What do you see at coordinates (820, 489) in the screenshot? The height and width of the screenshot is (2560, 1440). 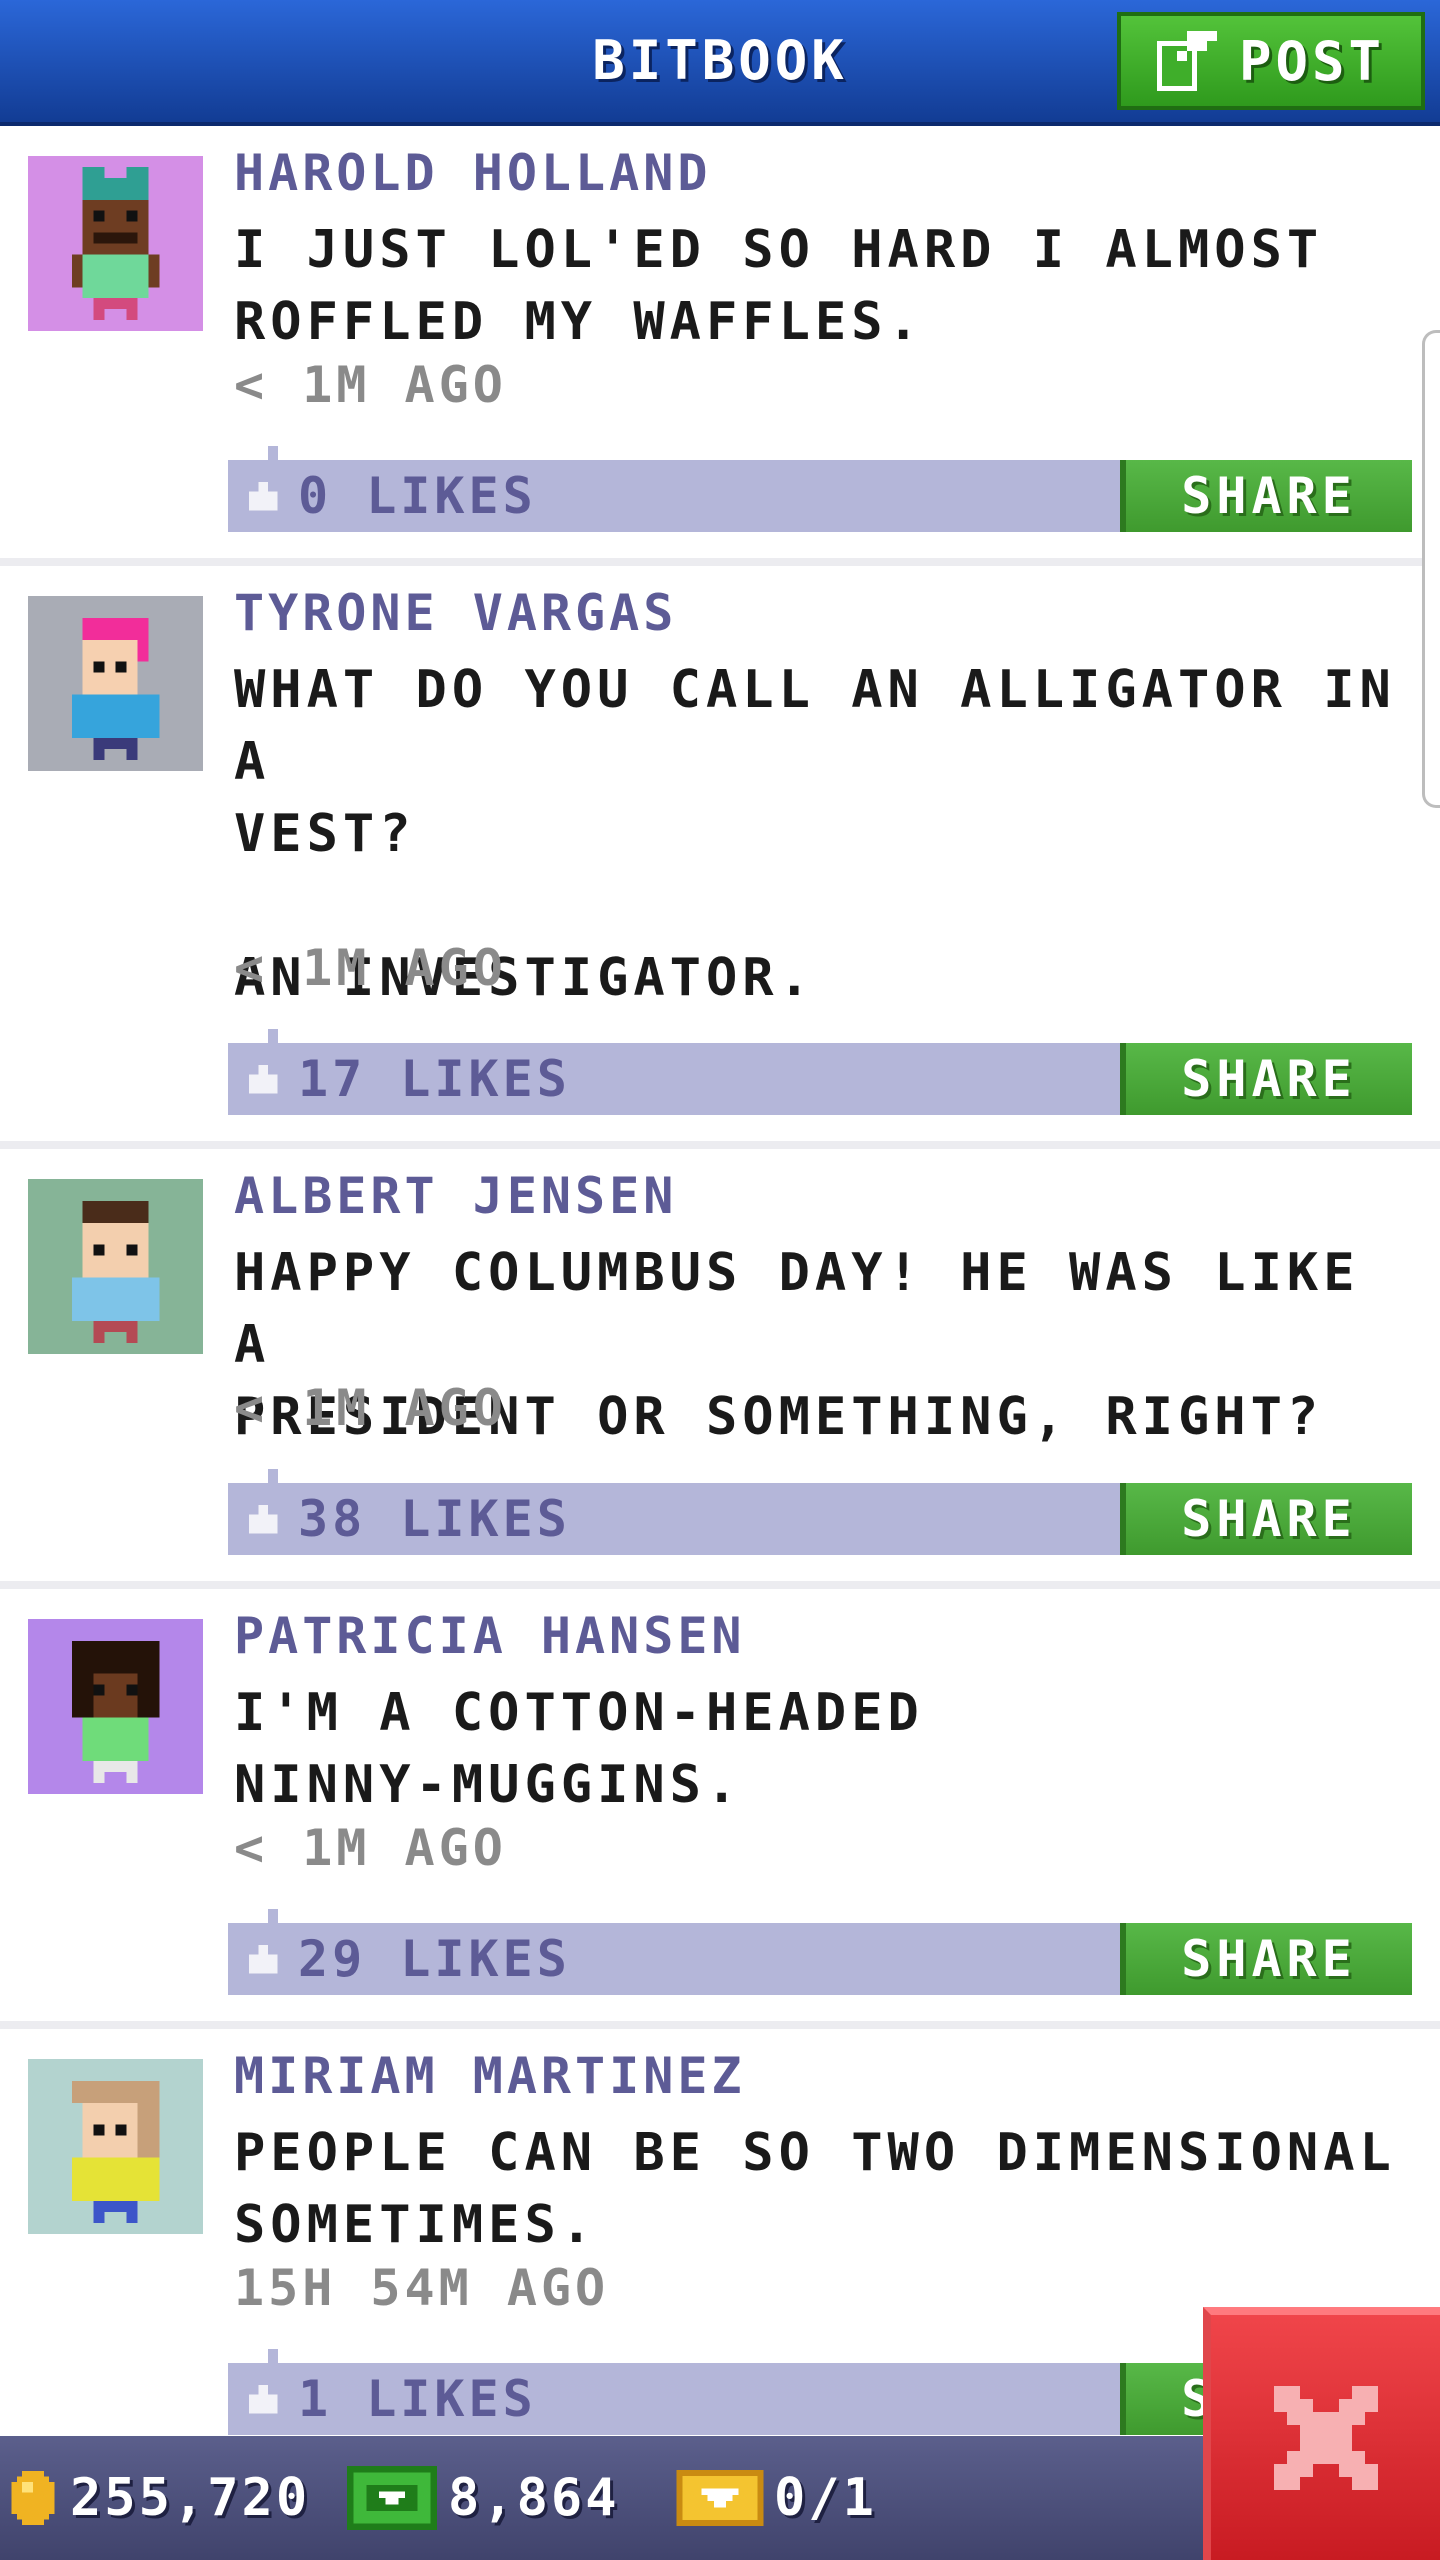 I see `post-action-bar: 0 LIKES SHARE` at bounding box center [820, 489].